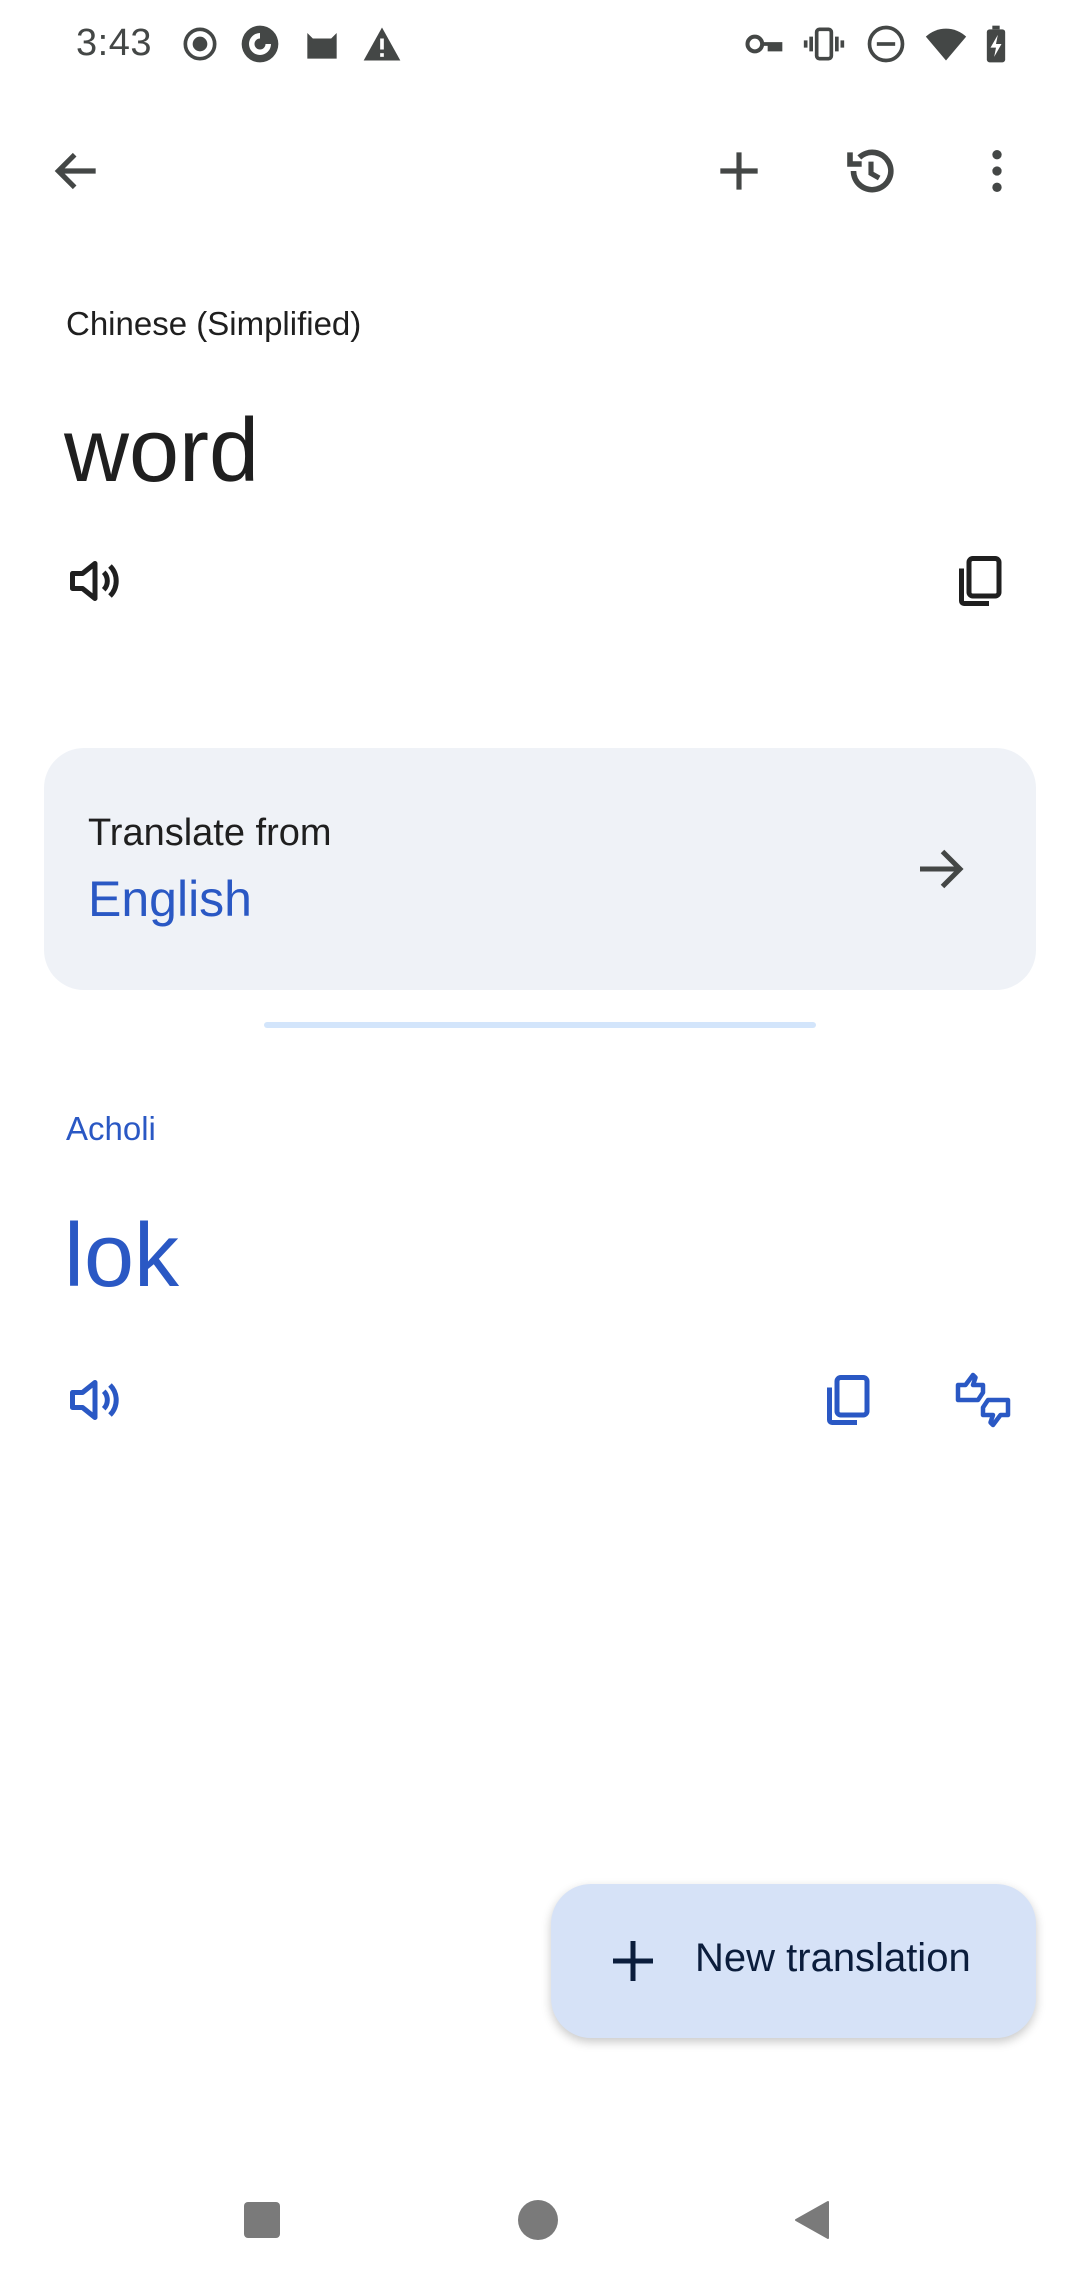  I want to click on warning-icon, so click(382, 44).